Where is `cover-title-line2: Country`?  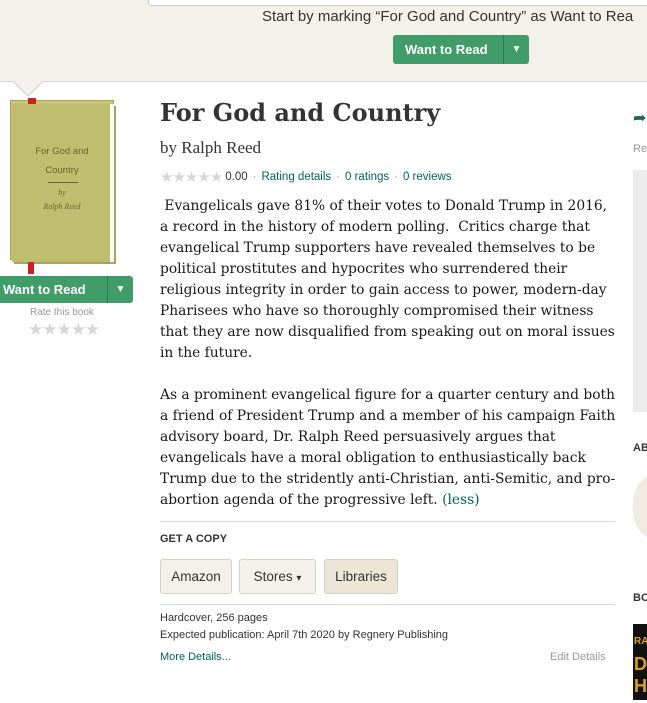
cover-title-line2: Country is located at coordinates (62, 170).